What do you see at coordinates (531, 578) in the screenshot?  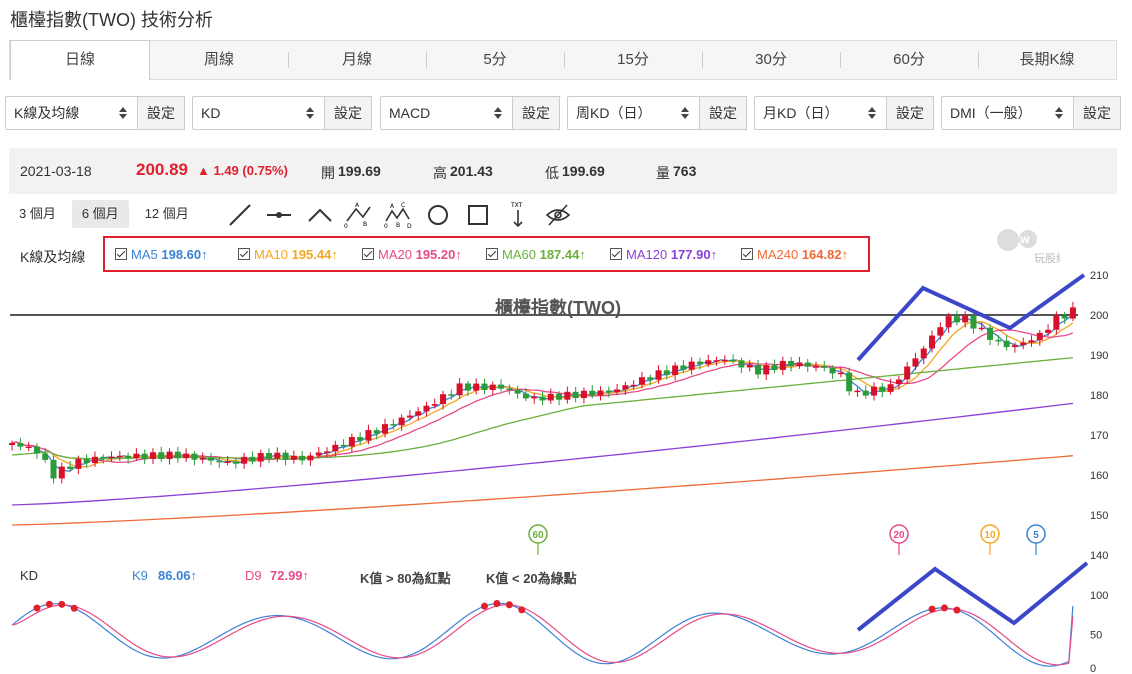 I see `kd-note-green: K值 < 20為綠點` at bounding box center [531, 578].